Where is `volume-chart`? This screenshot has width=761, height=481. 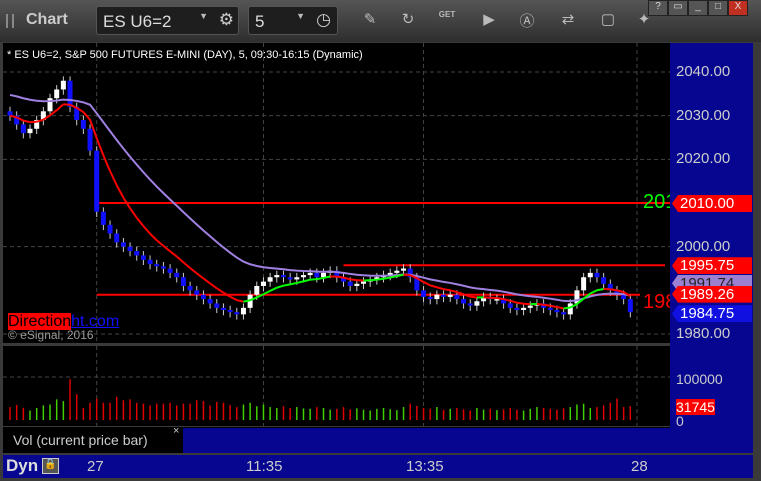 volume-chart is located at coordinates (336, 386).